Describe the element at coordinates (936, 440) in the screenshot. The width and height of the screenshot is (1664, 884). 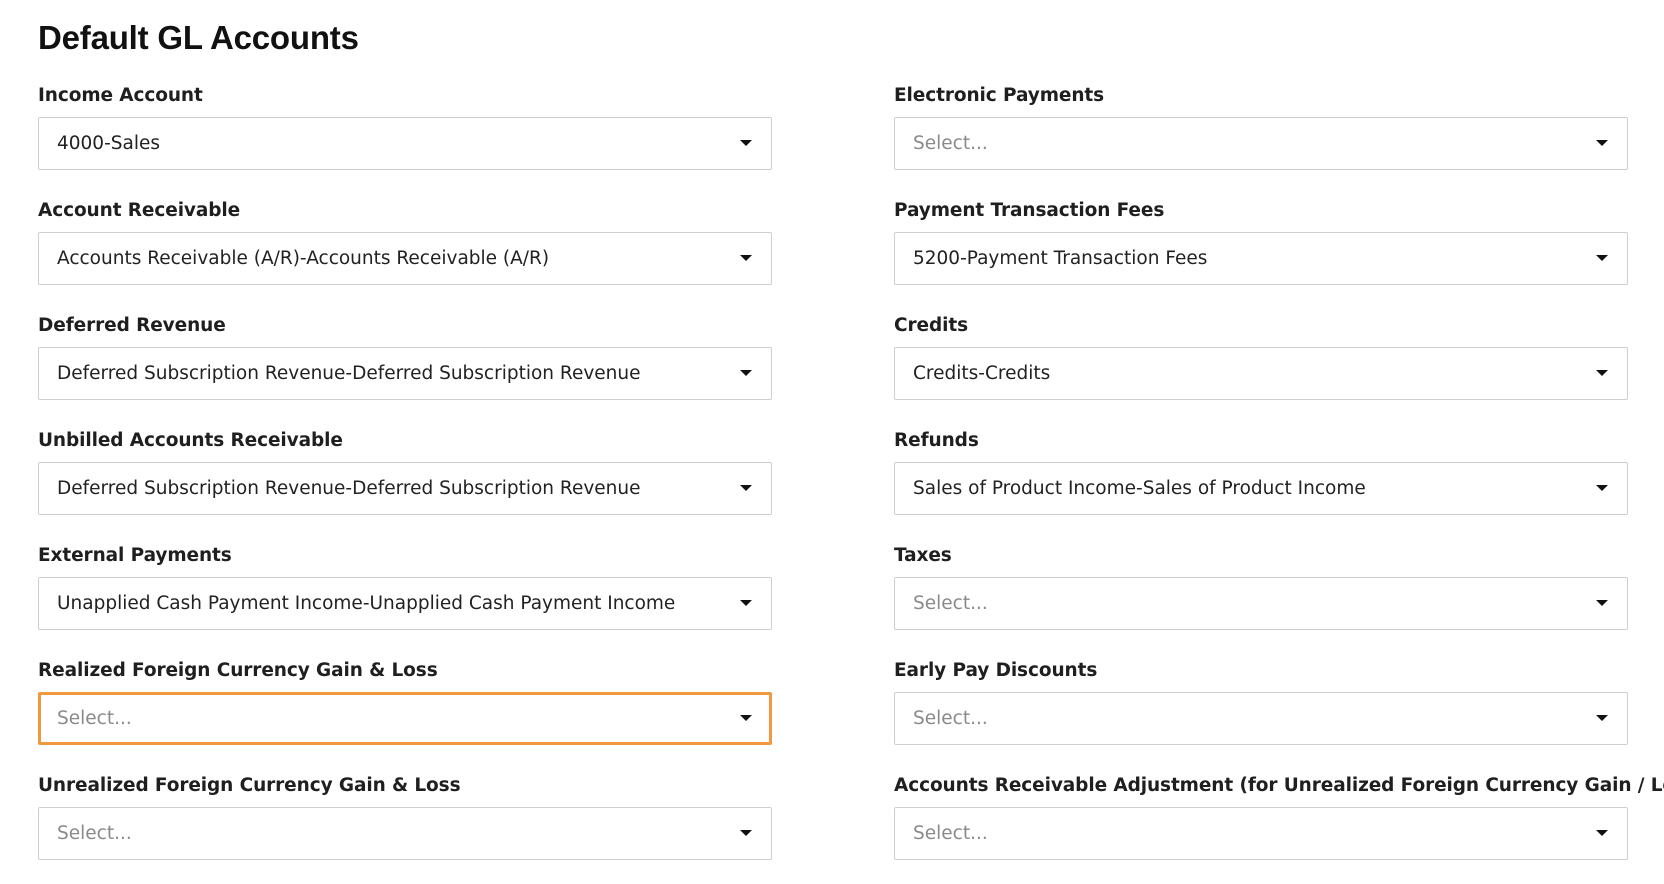
I see `refunds-label: Refunds` at that location.